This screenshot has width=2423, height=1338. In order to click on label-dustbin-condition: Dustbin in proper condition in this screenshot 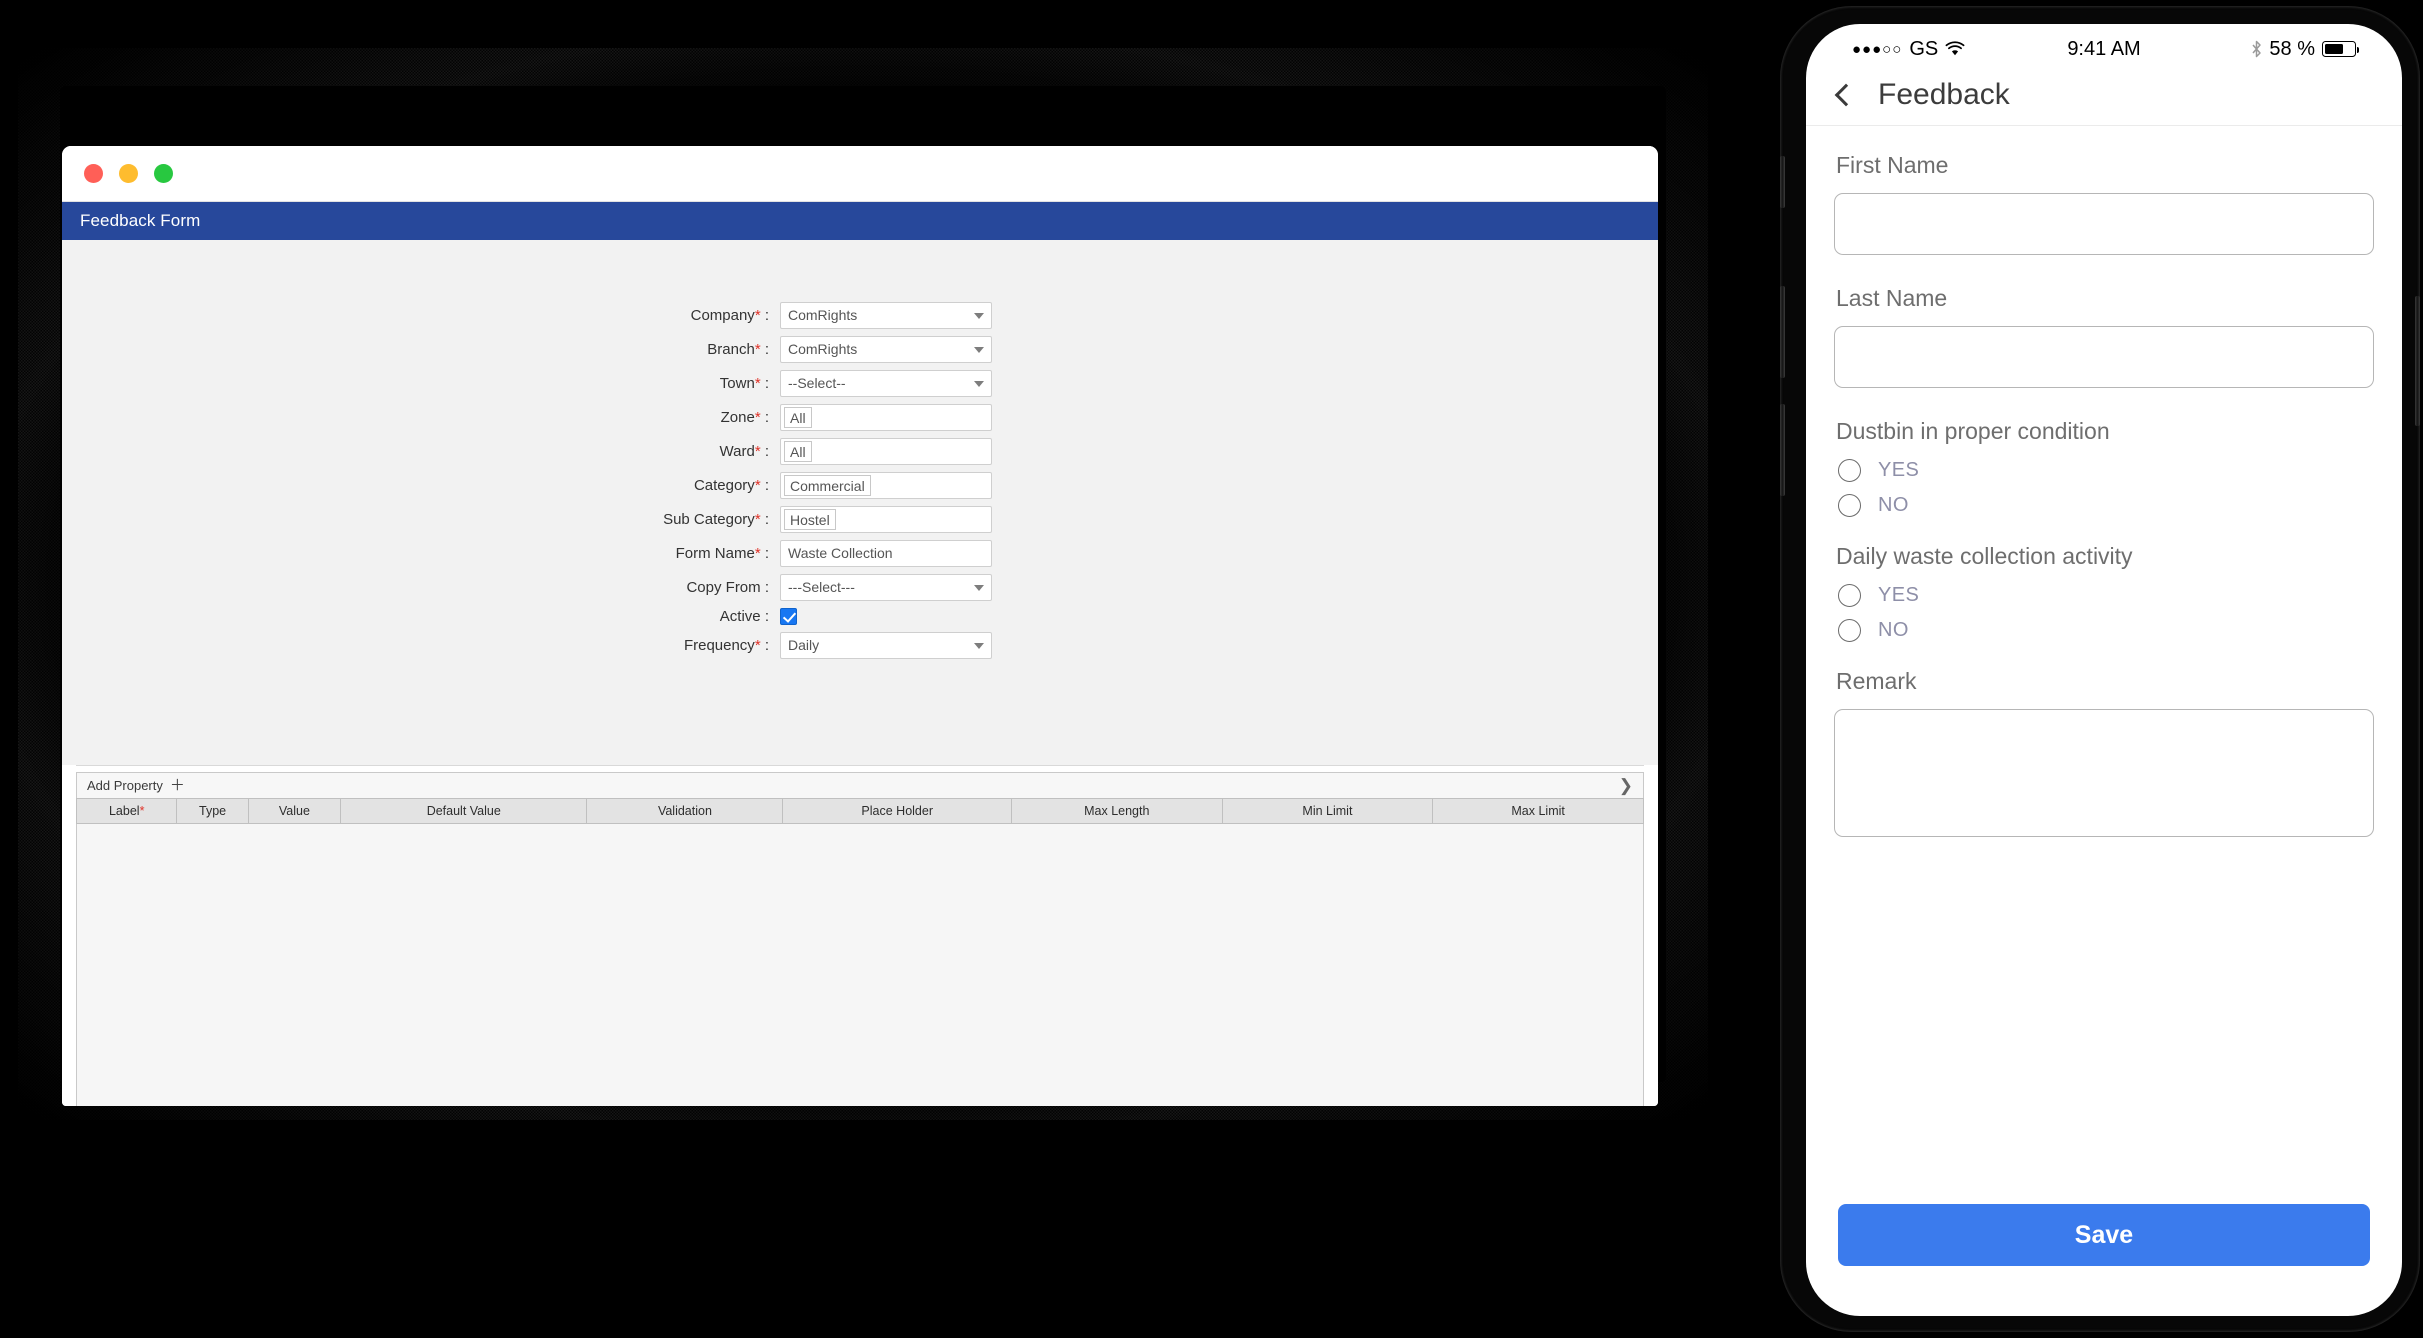, I will do `click(1973, 431)`.